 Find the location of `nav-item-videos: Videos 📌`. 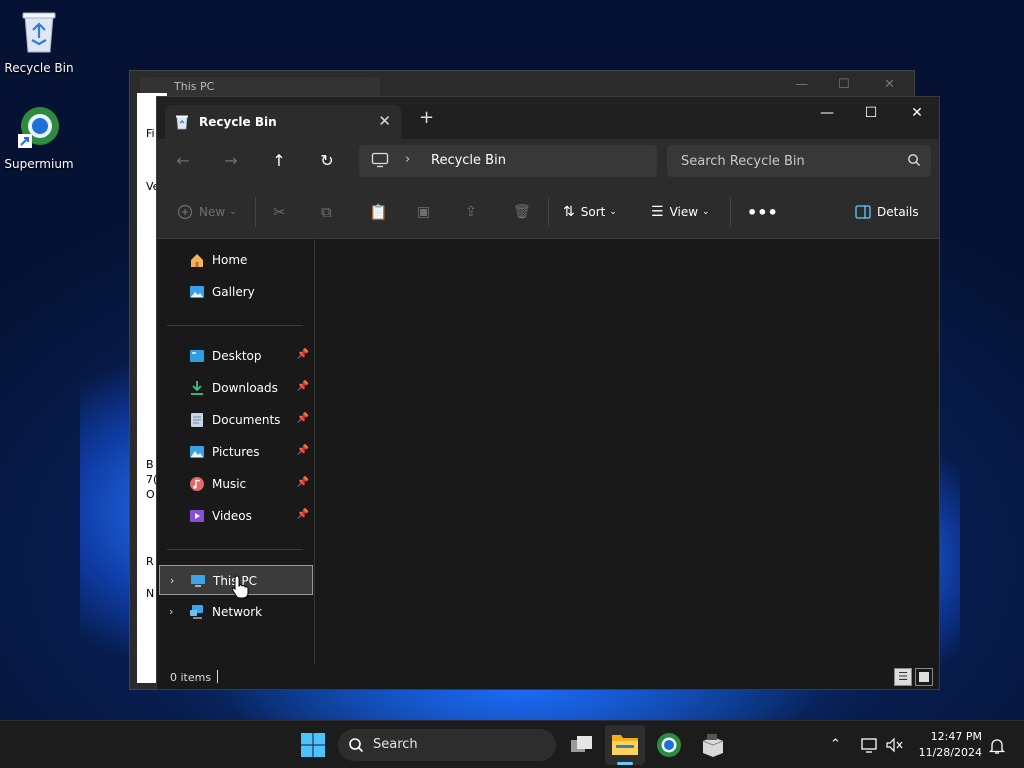

nav-item-videos: Videos 📌 is located at coordinates (236, 516).